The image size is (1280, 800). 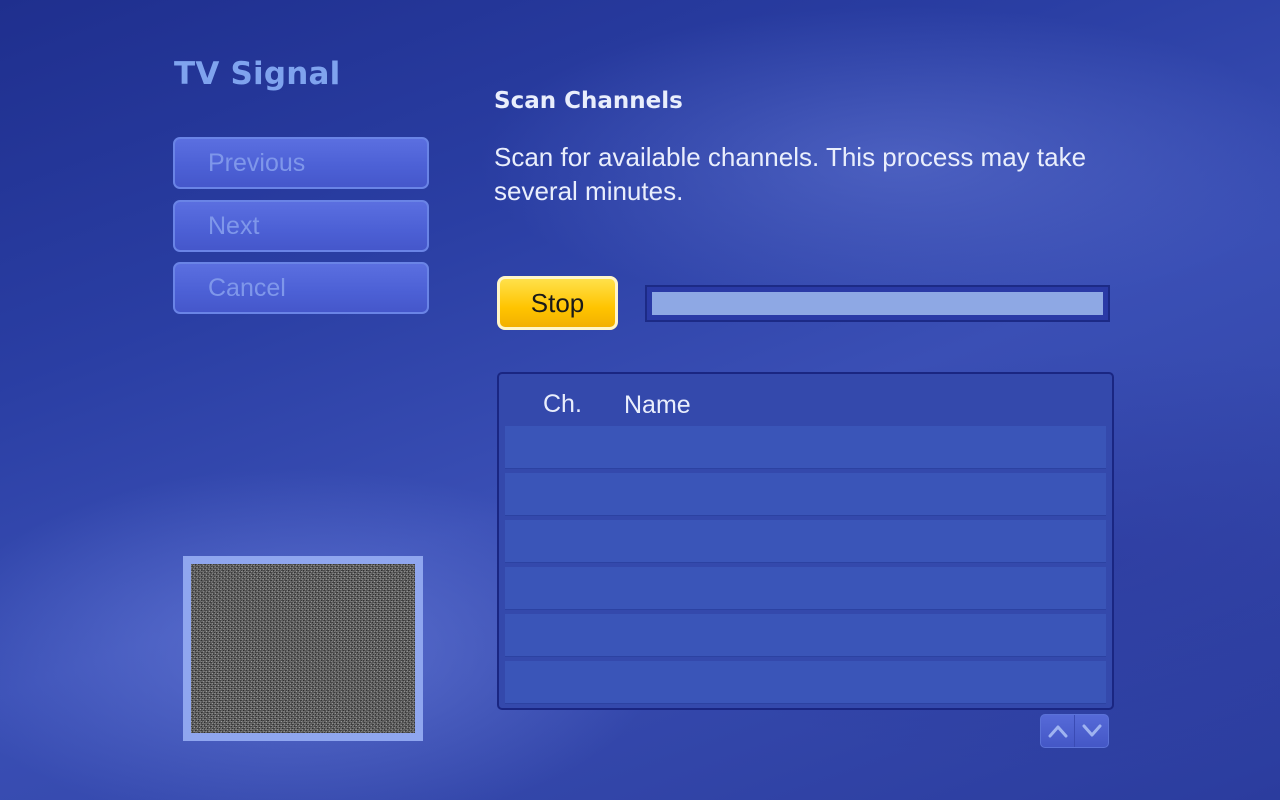 I want to click on list-scroll-buttons, so click(x=1074, y=731).